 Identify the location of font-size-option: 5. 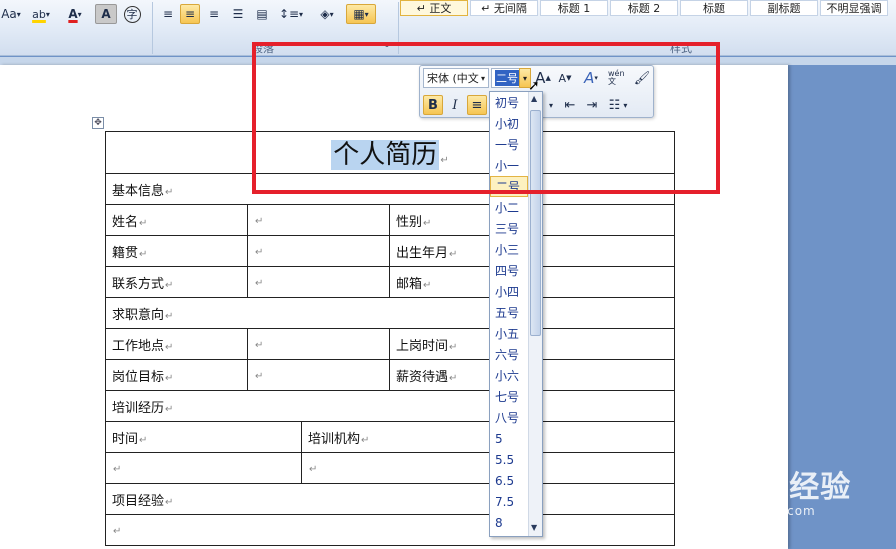
(509, 438).